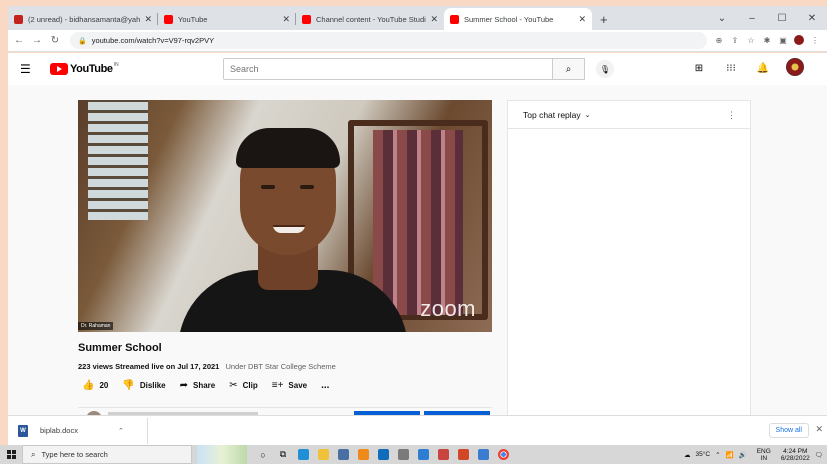 This screenshot has width=827, height=464. What do you see at coordinates (116, 65) in the screenshot?
I see `logo-country-code: IN` at bounding box center [116, 65].